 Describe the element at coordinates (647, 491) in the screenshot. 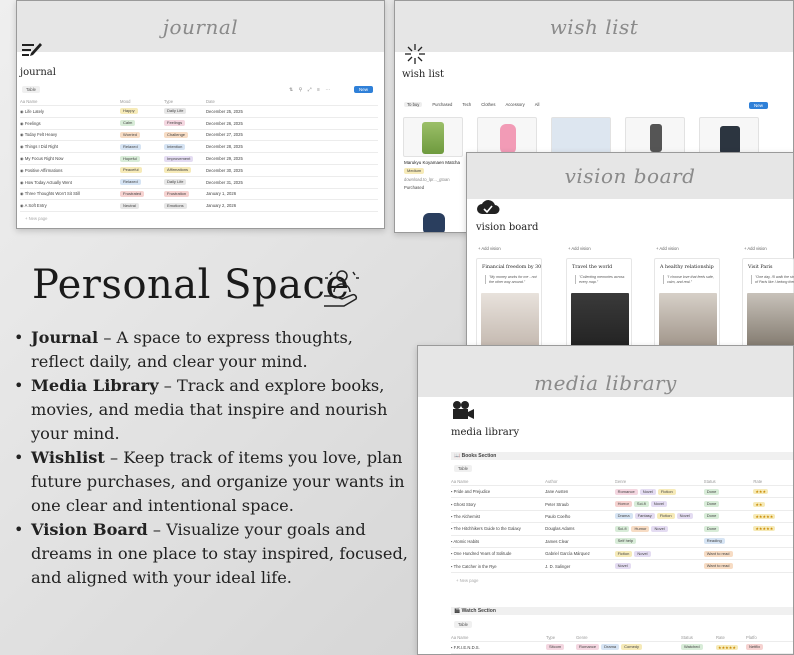

I see `tag-pill: Novel` at that location.